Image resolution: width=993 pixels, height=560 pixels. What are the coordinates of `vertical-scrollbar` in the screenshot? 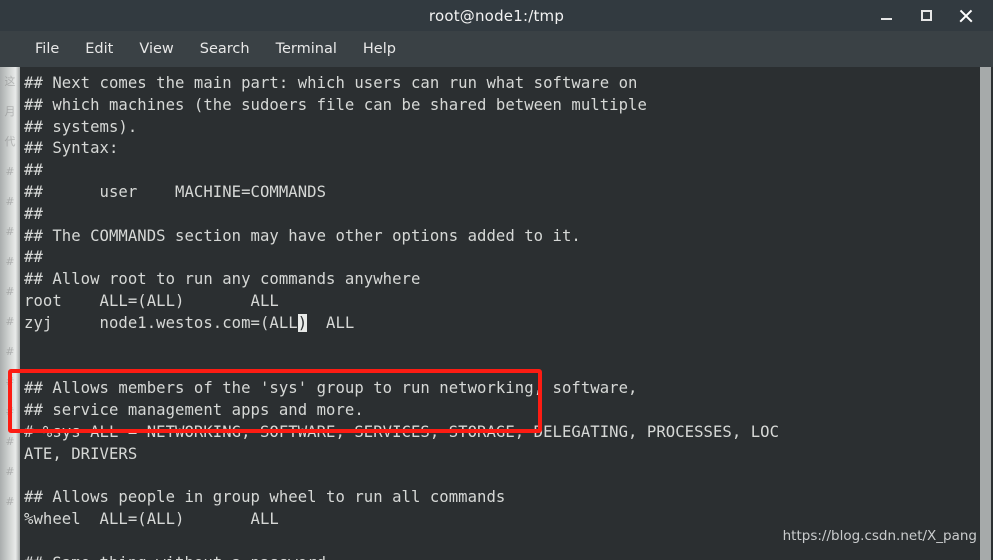 It's located at (985, 313).